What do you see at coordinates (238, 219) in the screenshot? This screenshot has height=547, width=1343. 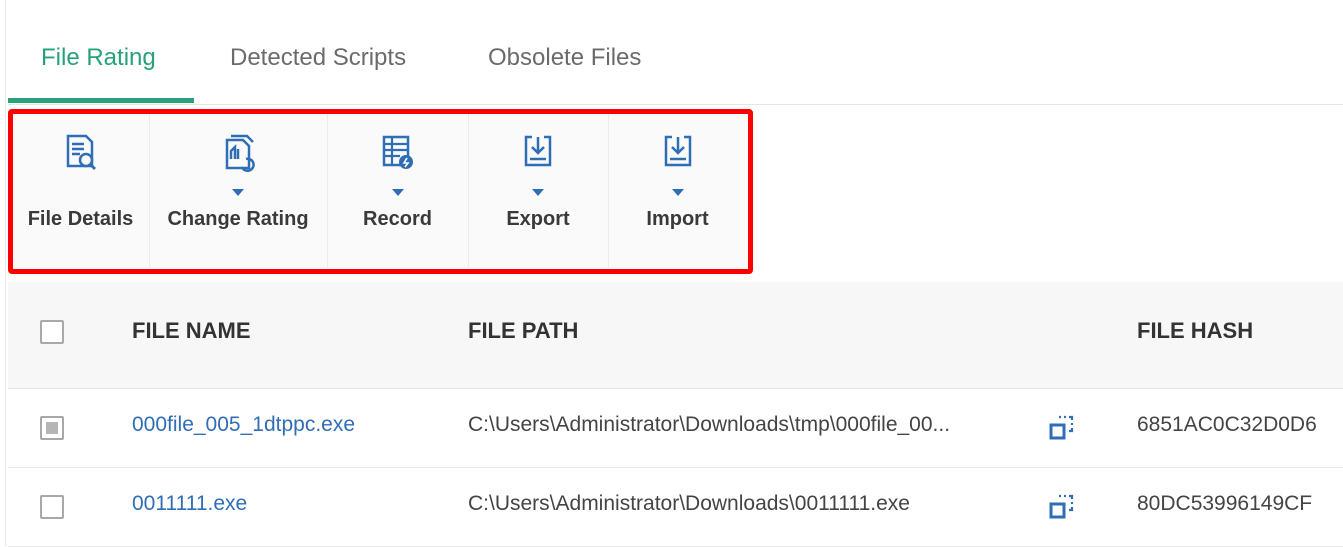 I see `change-rating-label: Change Rating` at bounding box center [238, 219].